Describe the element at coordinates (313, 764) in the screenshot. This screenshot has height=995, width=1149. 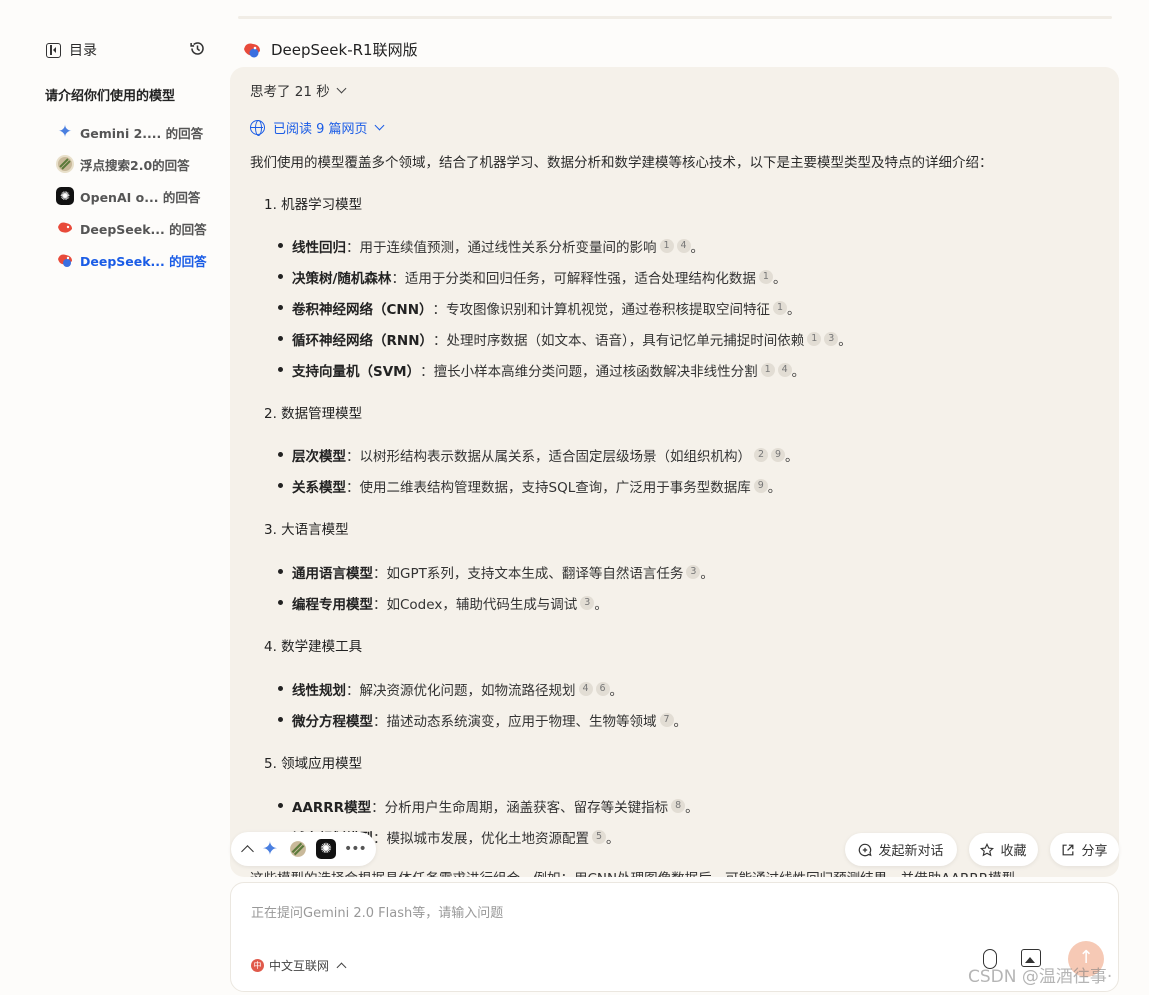
I see `section-title: 5. 领域应用模型` at that location.